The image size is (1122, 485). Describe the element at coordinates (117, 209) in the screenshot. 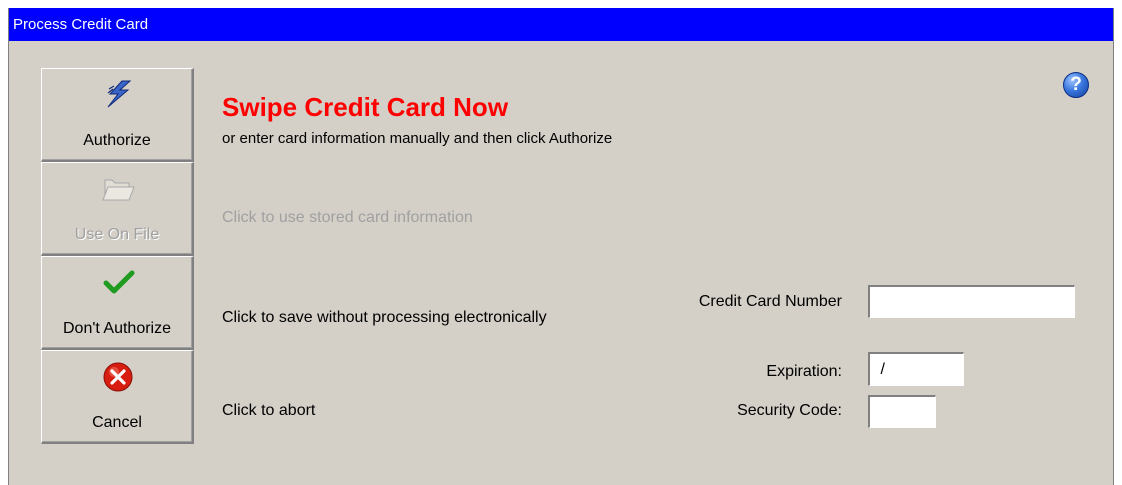

I see `use-on-file-button: Use On File` at that location.